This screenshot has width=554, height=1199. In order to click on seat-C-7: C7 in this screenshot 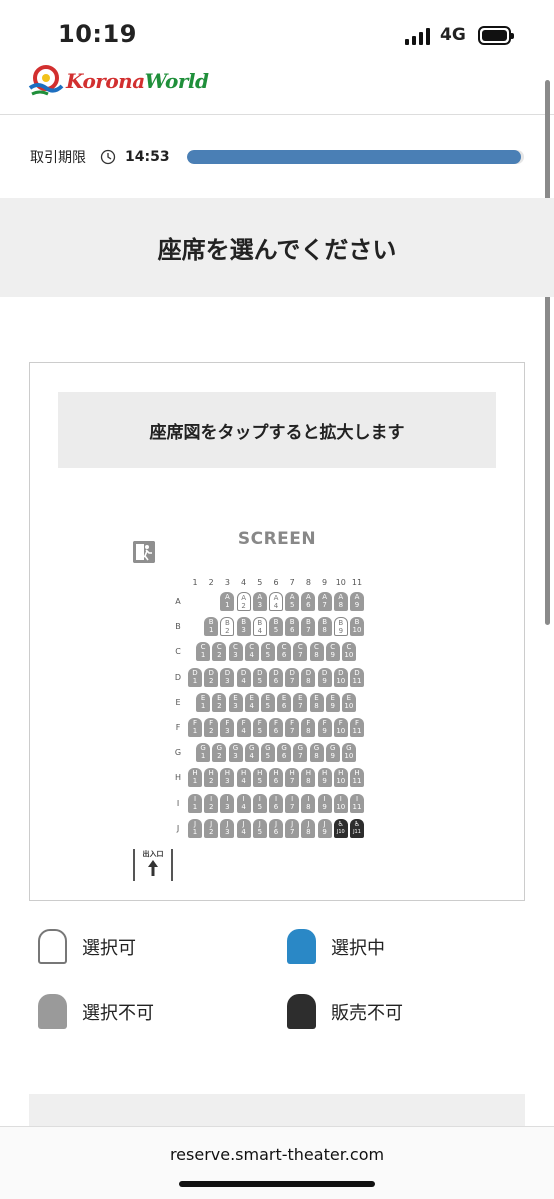, I will do `click(300, 652)`.